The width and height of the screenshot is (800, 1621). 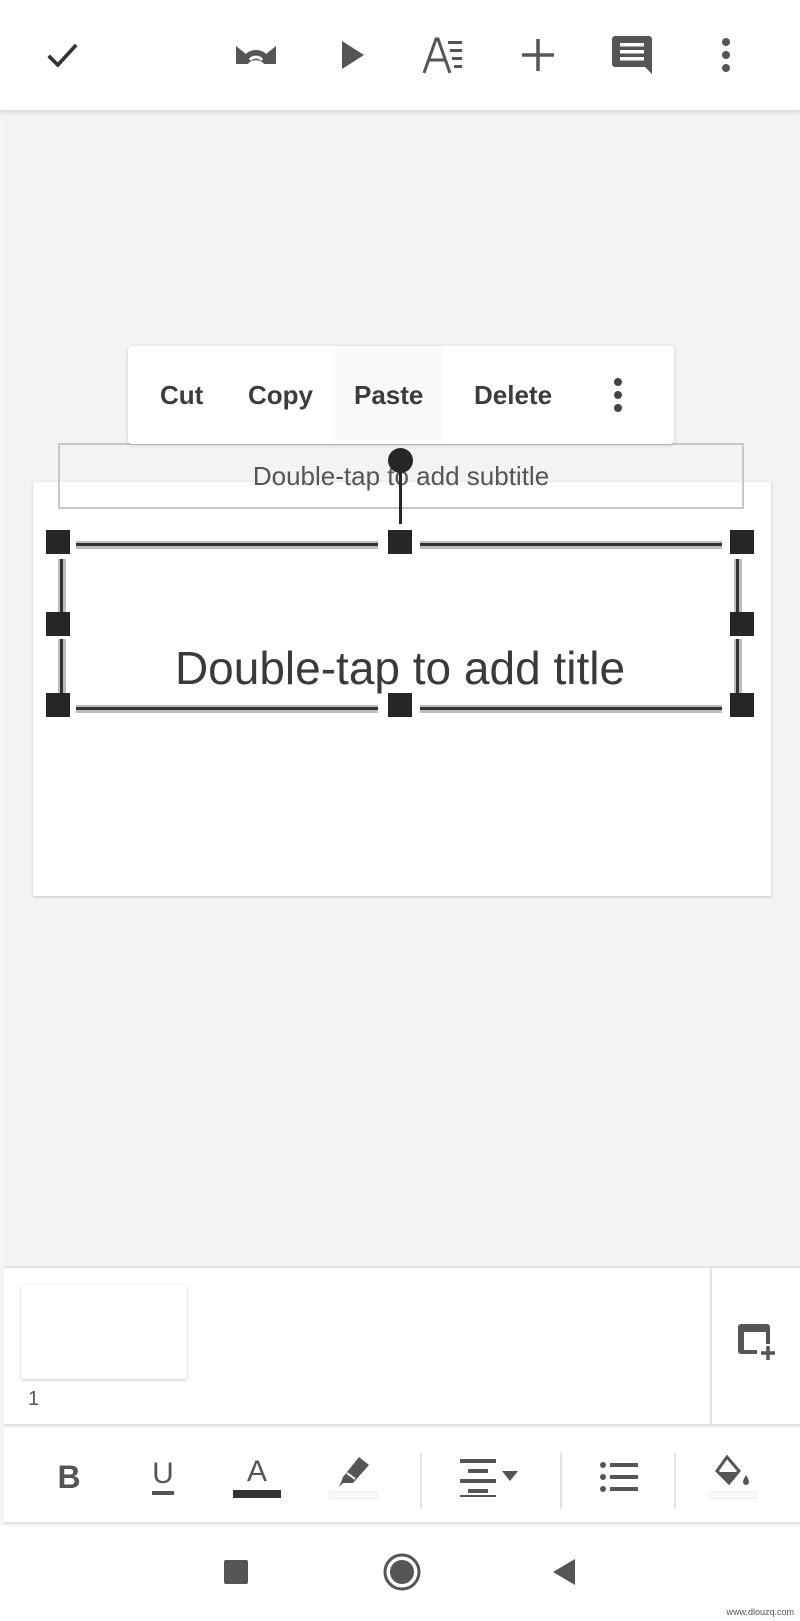 What do you see at coordinates (738, 587) in the screenshot?
I see `selection-border-right` at bounding box center [738, 587].